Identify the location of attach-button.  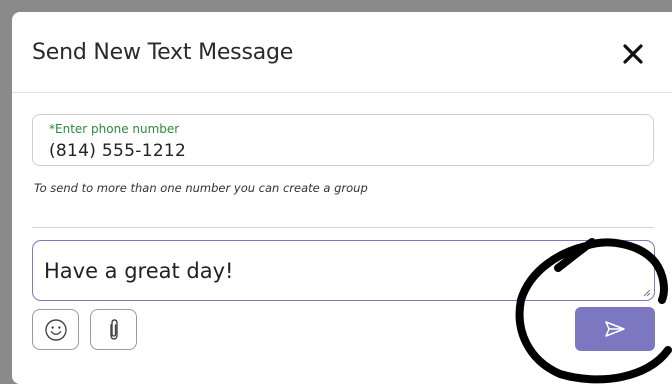
(113, 329).